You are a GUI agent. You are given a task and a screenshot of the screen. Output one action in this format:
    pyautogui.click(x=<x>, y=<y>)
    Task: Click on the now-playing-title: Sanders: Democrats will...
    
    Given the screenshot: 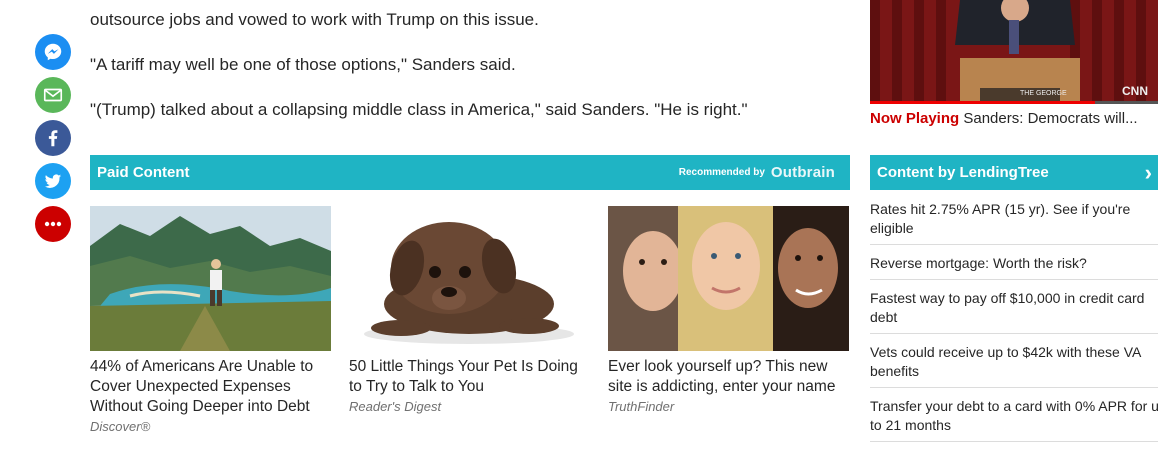 What is the action you would take?
    pyautogui.click(x=1050, y=118)
    